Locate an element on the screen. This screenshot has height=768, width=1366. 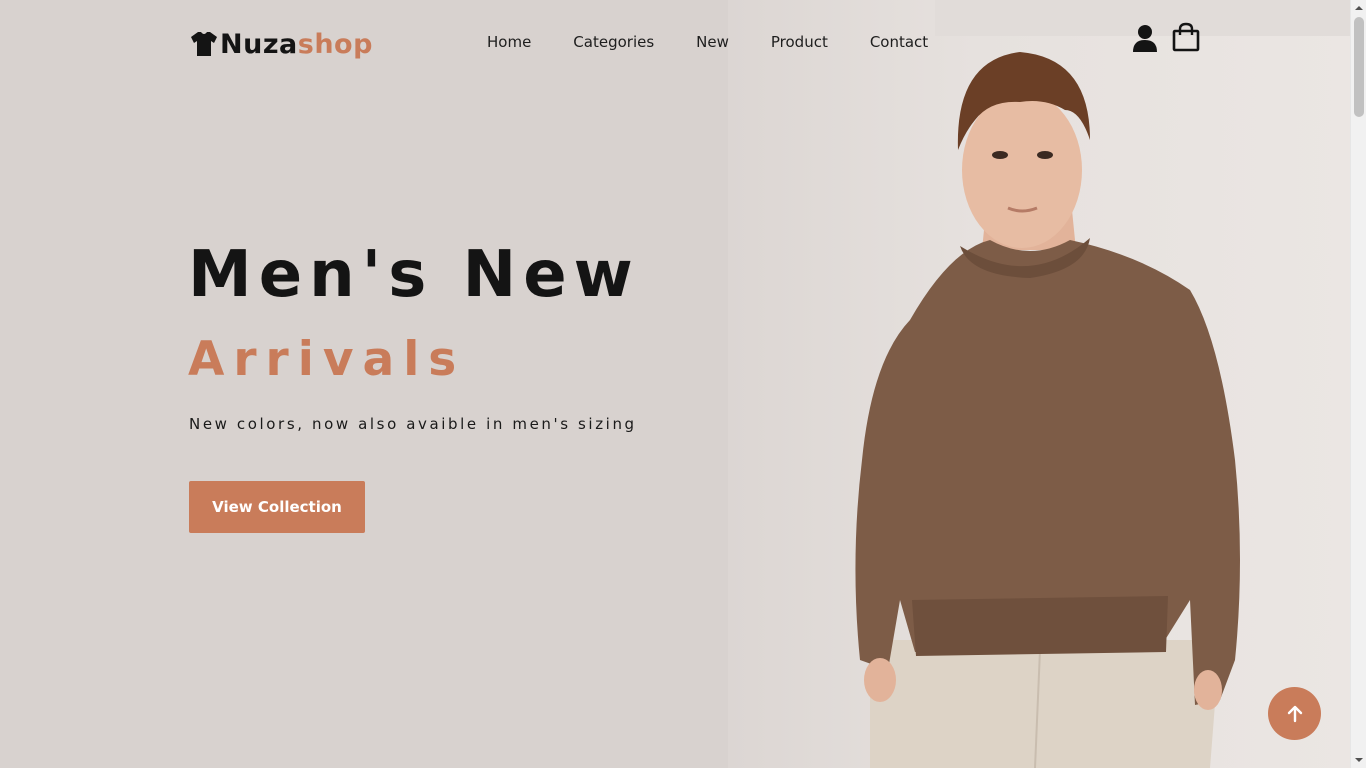
nav-new: New is located at coordinates (712, 42).